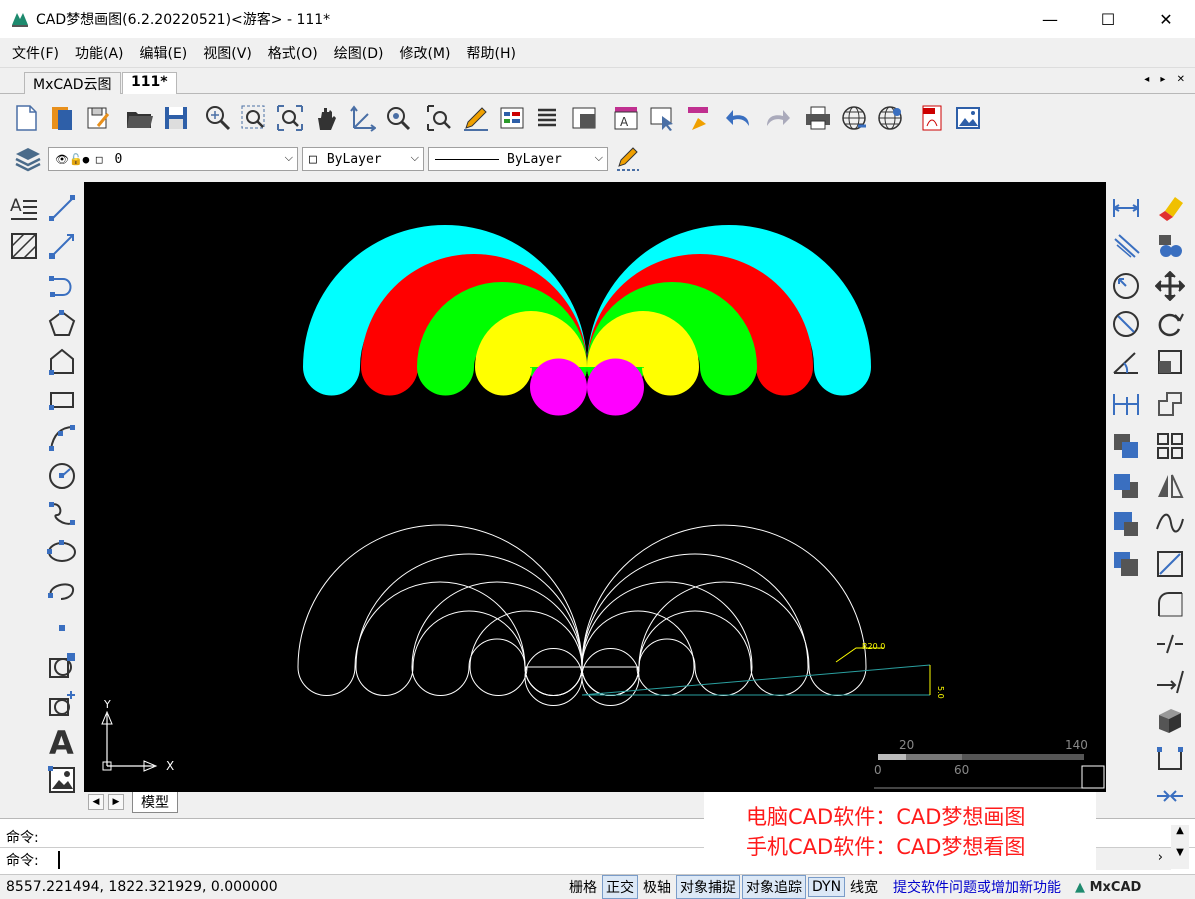 The width and height of the screenshot is (1195, 899). What do you see at coordinates (1170, 564) in the screenshot?
I see `chamfer-tool` at bounding box center [1170, 564].